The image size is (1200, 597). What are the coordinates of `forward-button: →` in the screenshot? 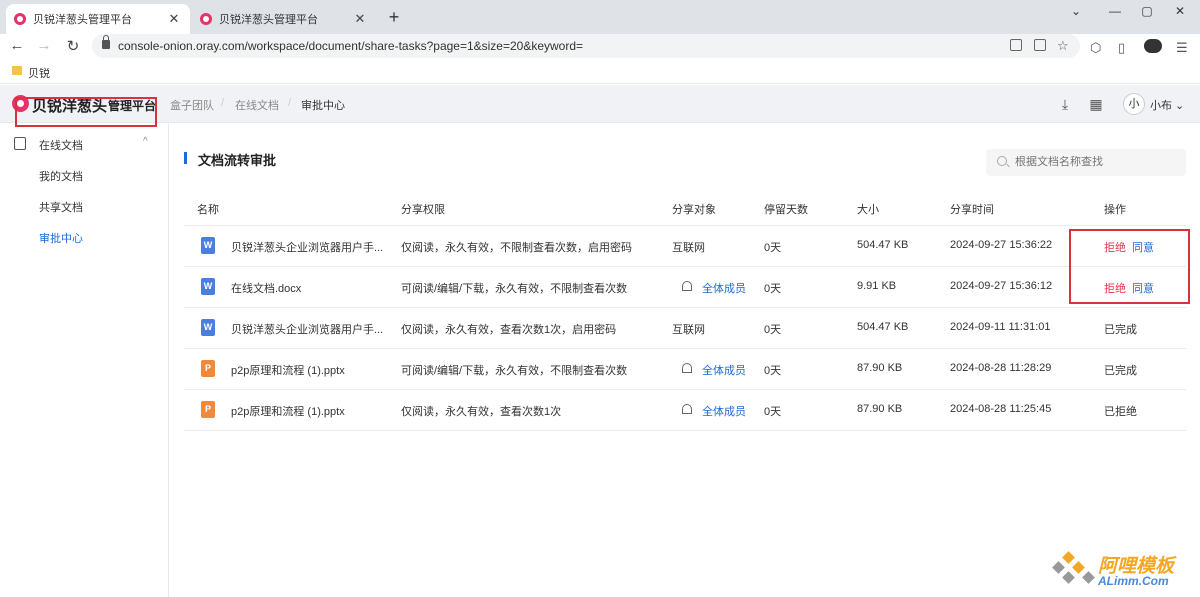 It's located at (44, 45).